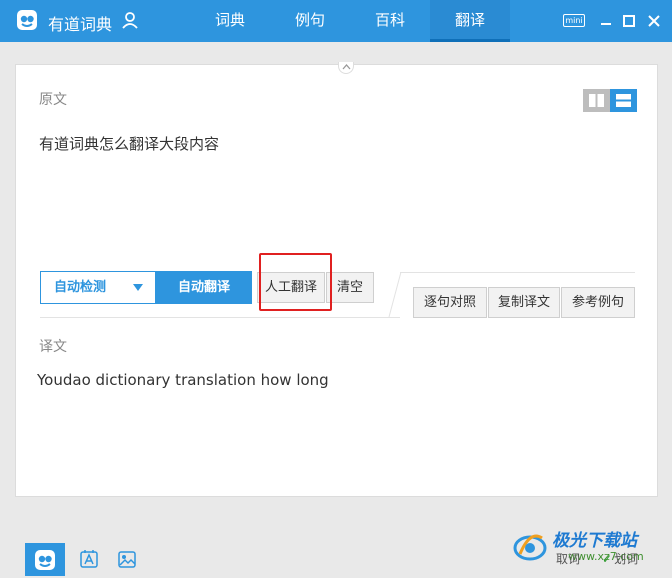 This screenshot has width=672, height=578. Describe the element at coordinates (27, 20) in the screenshot. I see `youdao-logo-icon` at that location.